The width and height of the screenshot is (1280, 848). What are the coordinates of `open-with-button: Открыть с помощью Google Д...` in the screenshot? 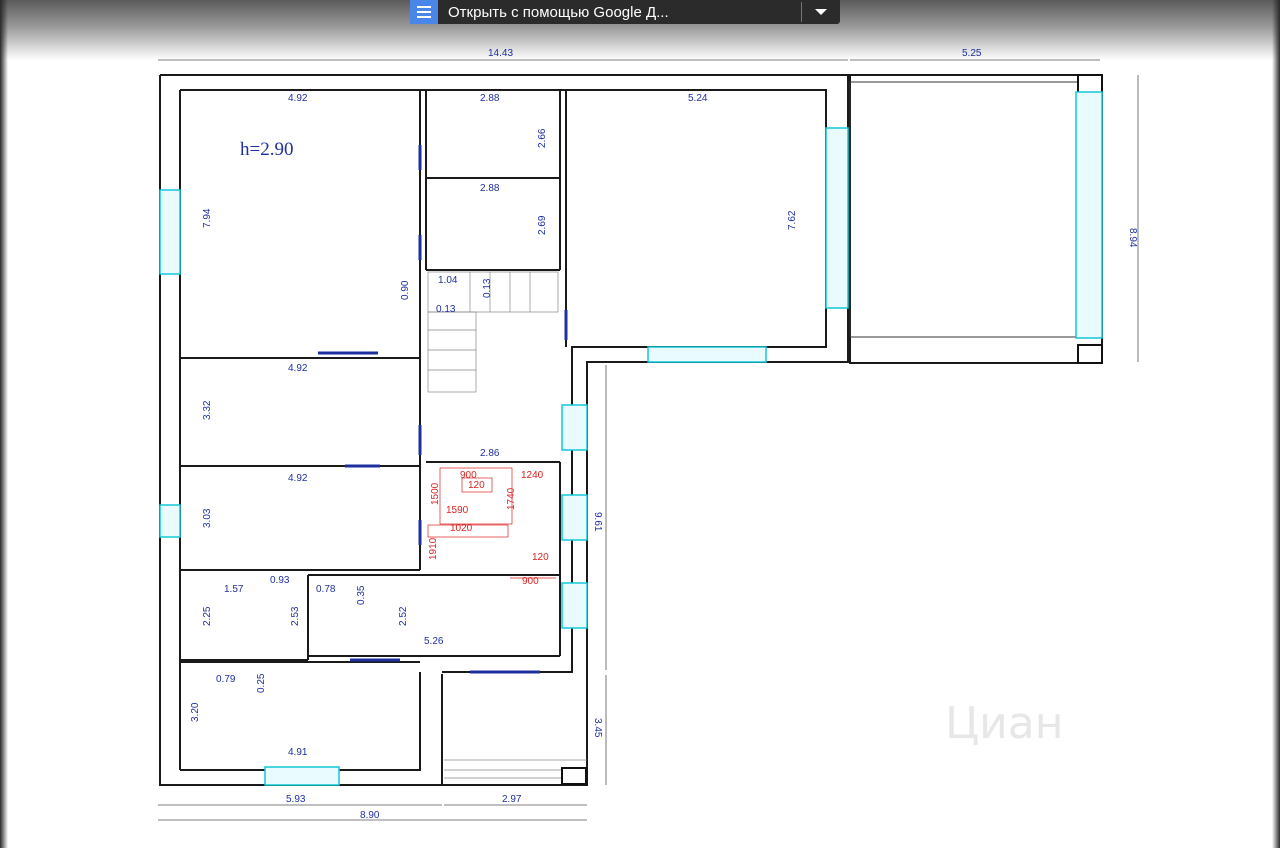 It's located at (624, 12).